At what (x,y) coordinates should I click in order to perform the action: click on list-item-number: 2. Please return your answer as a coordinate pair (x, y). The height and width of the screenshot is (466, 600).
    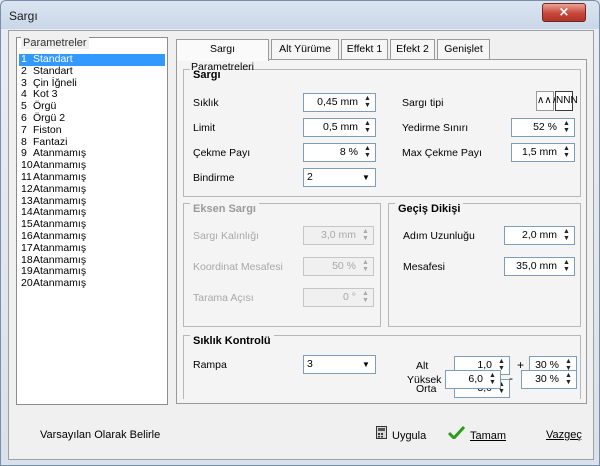
    Looking at the image, I should click on (24, 70).